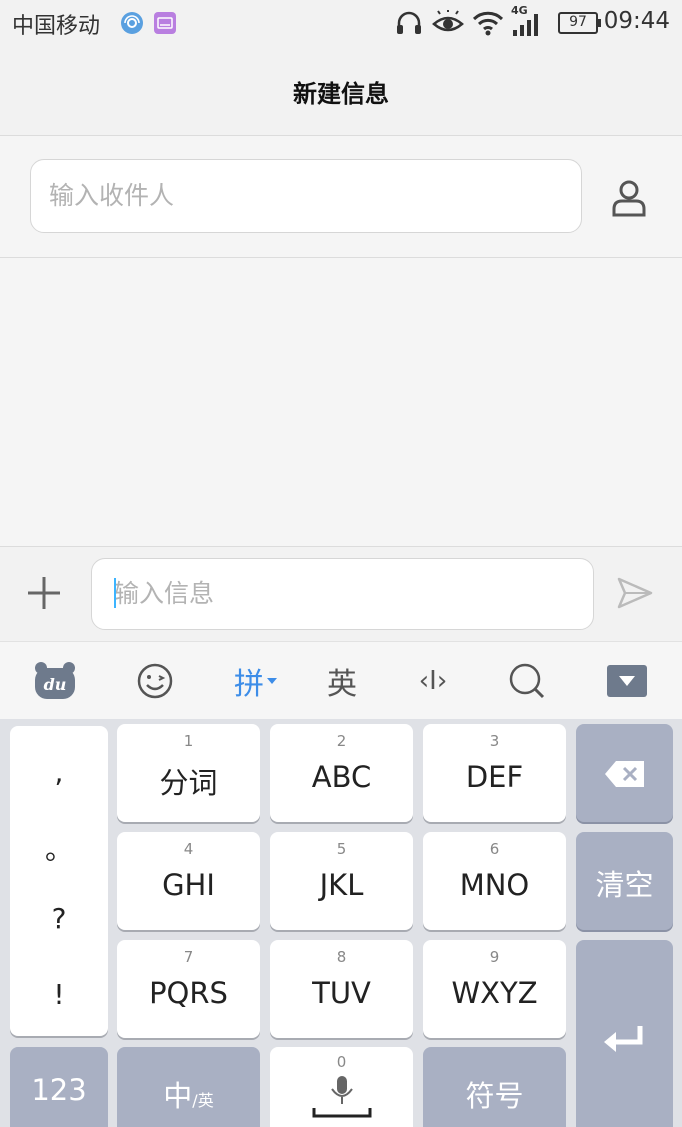  I want to click on symbols-key: 符号, so click(494, 1087).